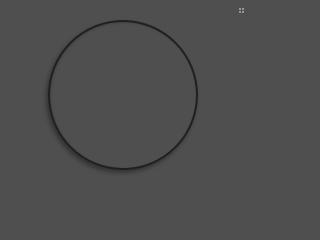 The image size is (320, 240). I want to click on grid-icon, so click(242, 10).